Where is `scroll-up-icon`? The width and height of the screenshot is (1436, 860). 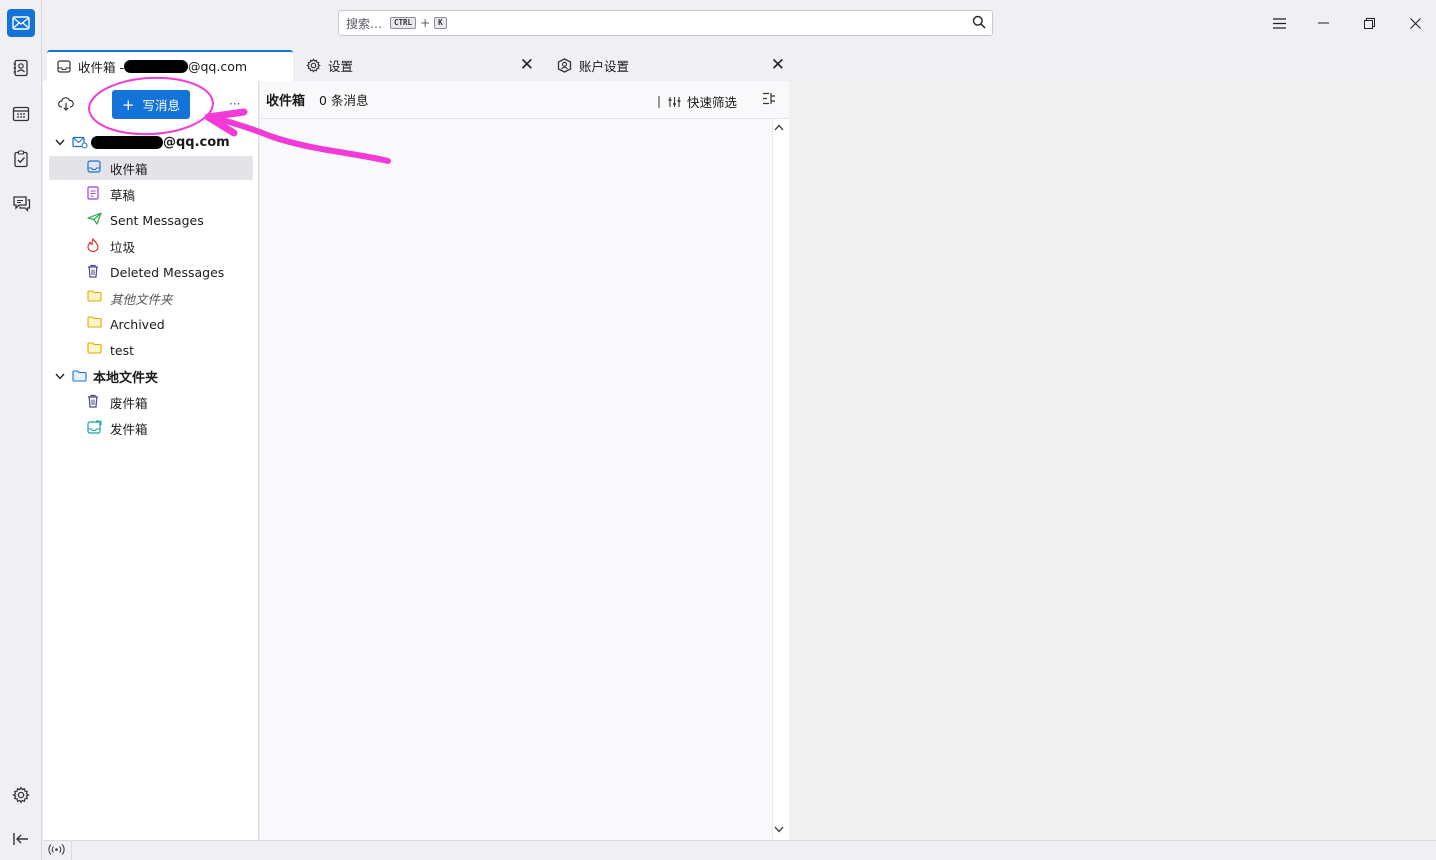 scroll-up-icon is located at coordinates (779, 128).